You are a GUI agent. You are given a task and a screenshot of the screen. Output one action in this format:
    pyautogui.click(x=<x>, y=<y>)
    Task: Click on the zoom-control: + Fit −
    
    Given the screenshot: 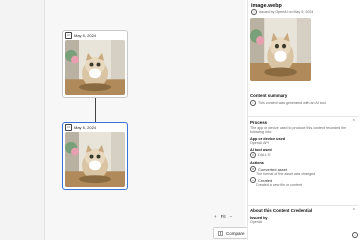 What is the action you would take?
    pyautogui.click(x=223, y=216)
    